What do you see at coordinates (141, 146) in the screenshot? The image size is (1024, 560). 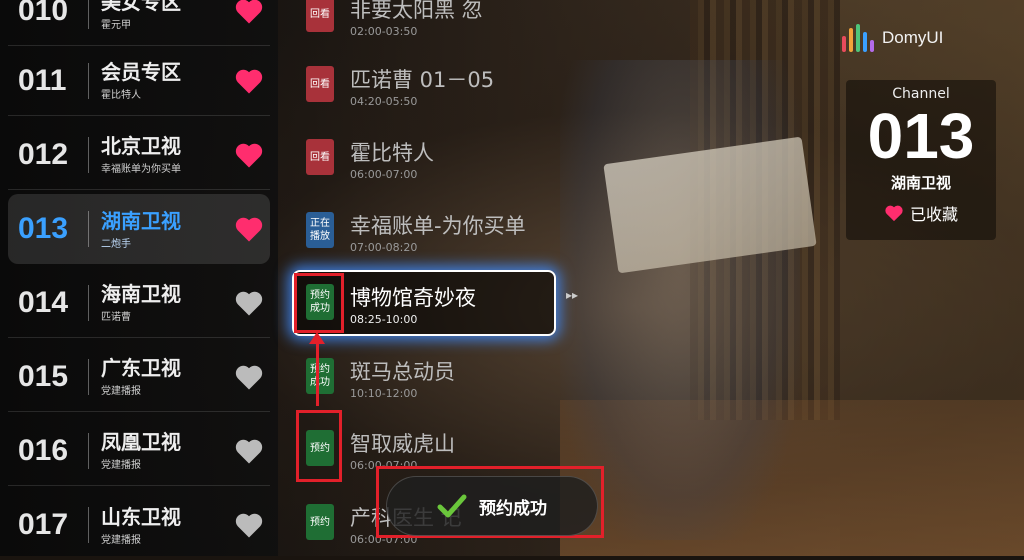 I see `channel-name: 北京卫视` at bounding box center [141, 146].